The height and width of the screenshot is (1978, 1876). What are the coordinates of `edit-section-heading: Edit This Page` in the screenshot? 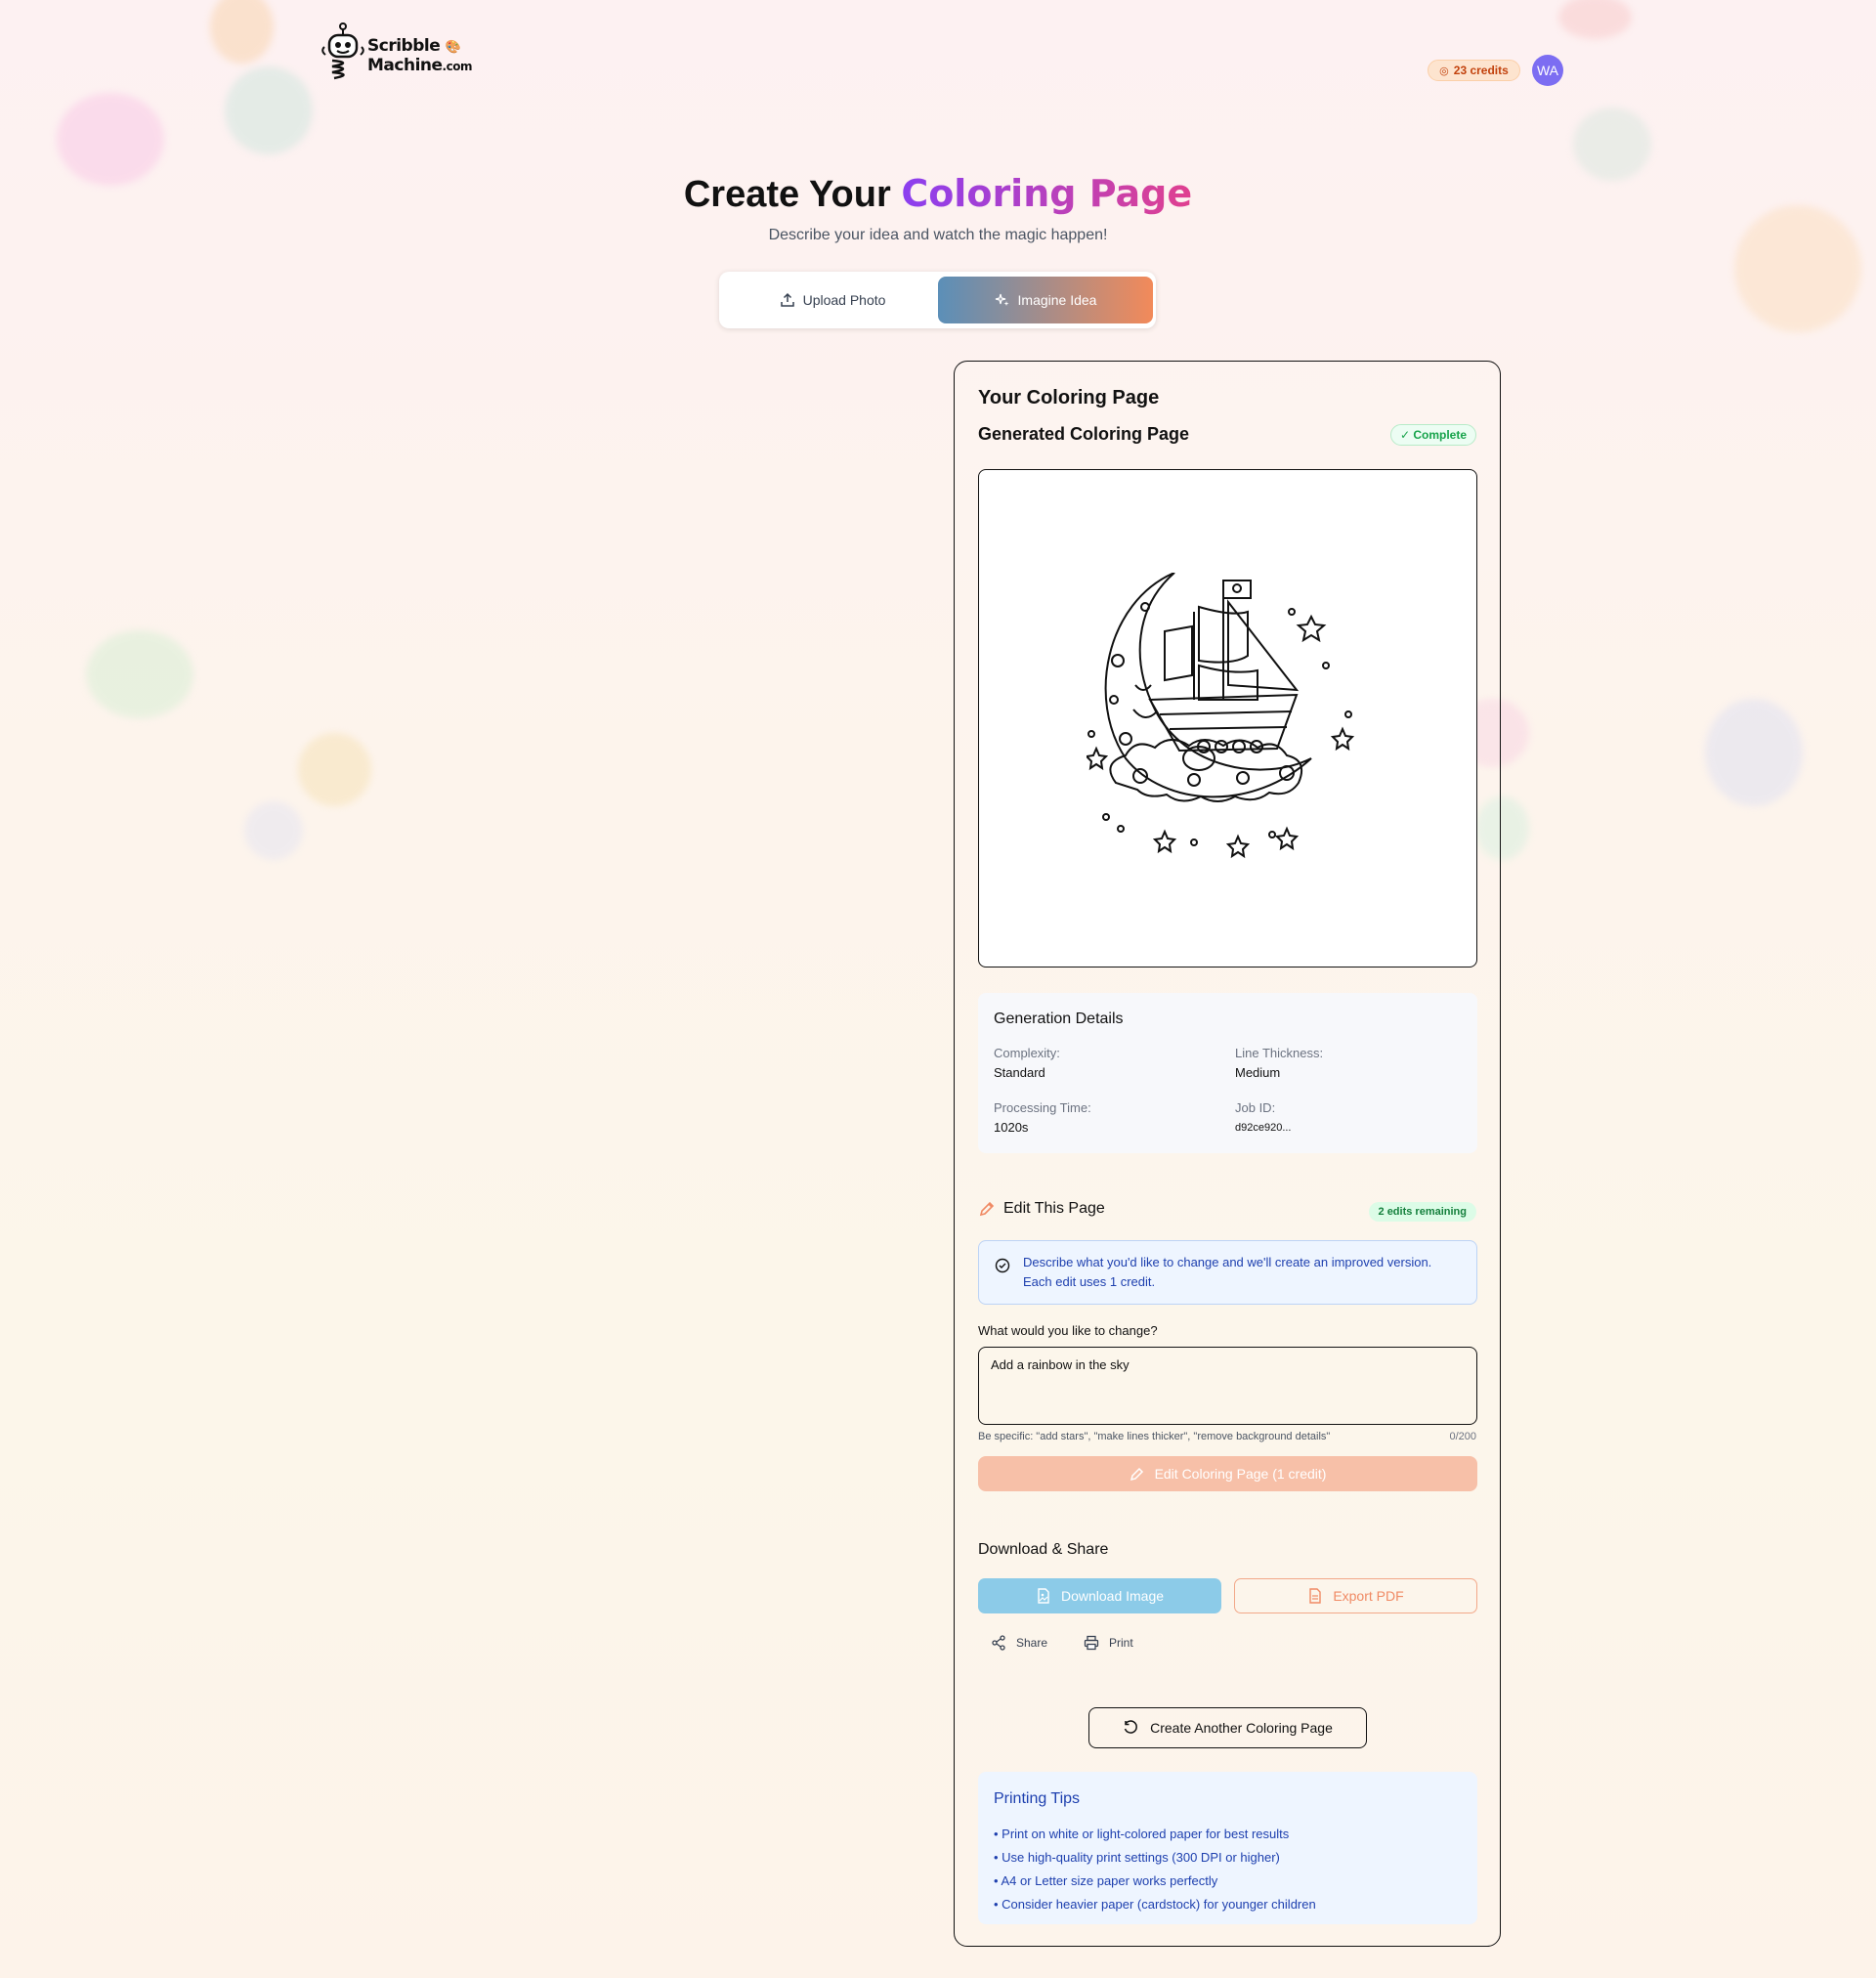 It's located at (1041, 1209).